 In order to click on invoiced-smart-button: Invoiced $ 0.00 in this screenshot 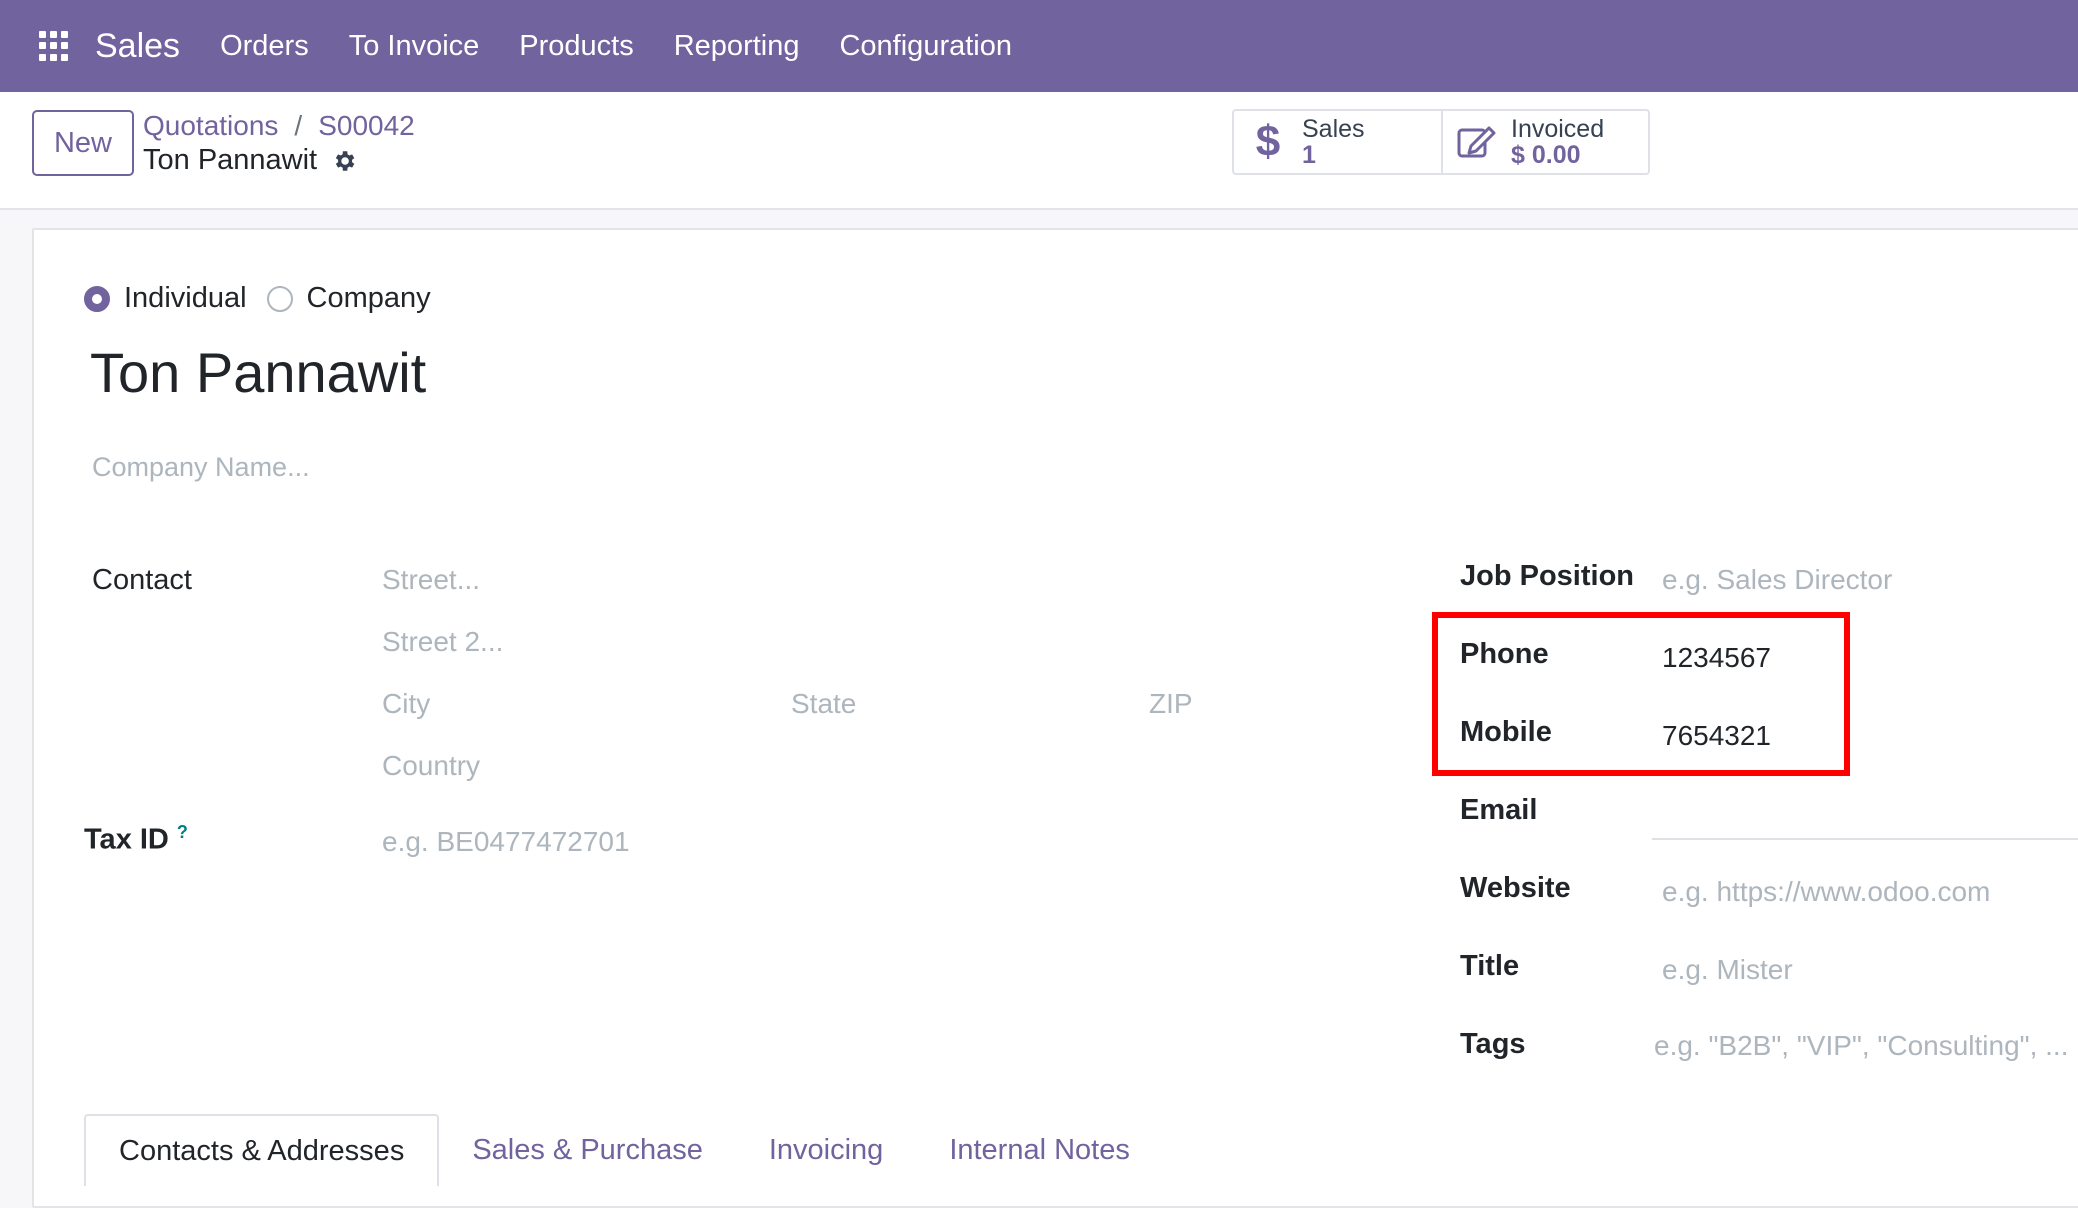, I will do `click(1544, 142)`.